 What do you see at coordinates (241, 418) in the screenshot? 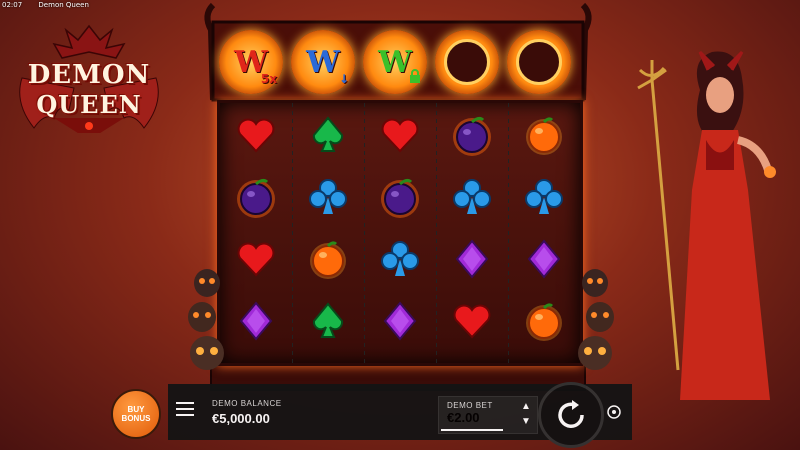
I see `balance-value: €5,000.00` at bounding box center [241, 418].